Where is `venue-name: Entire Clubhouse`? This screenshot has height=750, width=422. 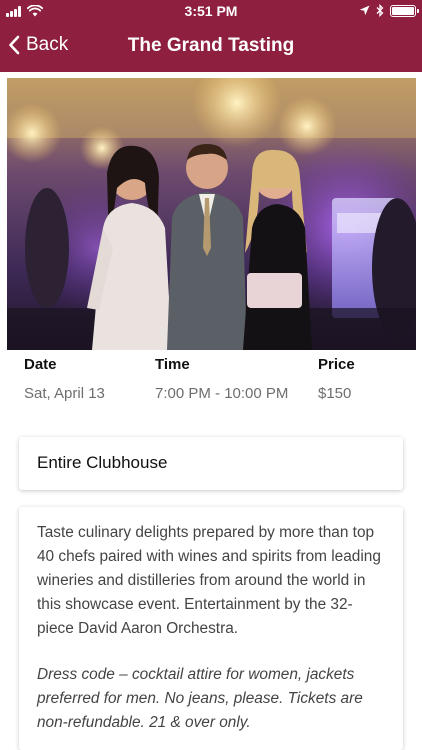
venue-name: Entire Clubhouse is located at coordinates (102, 462).